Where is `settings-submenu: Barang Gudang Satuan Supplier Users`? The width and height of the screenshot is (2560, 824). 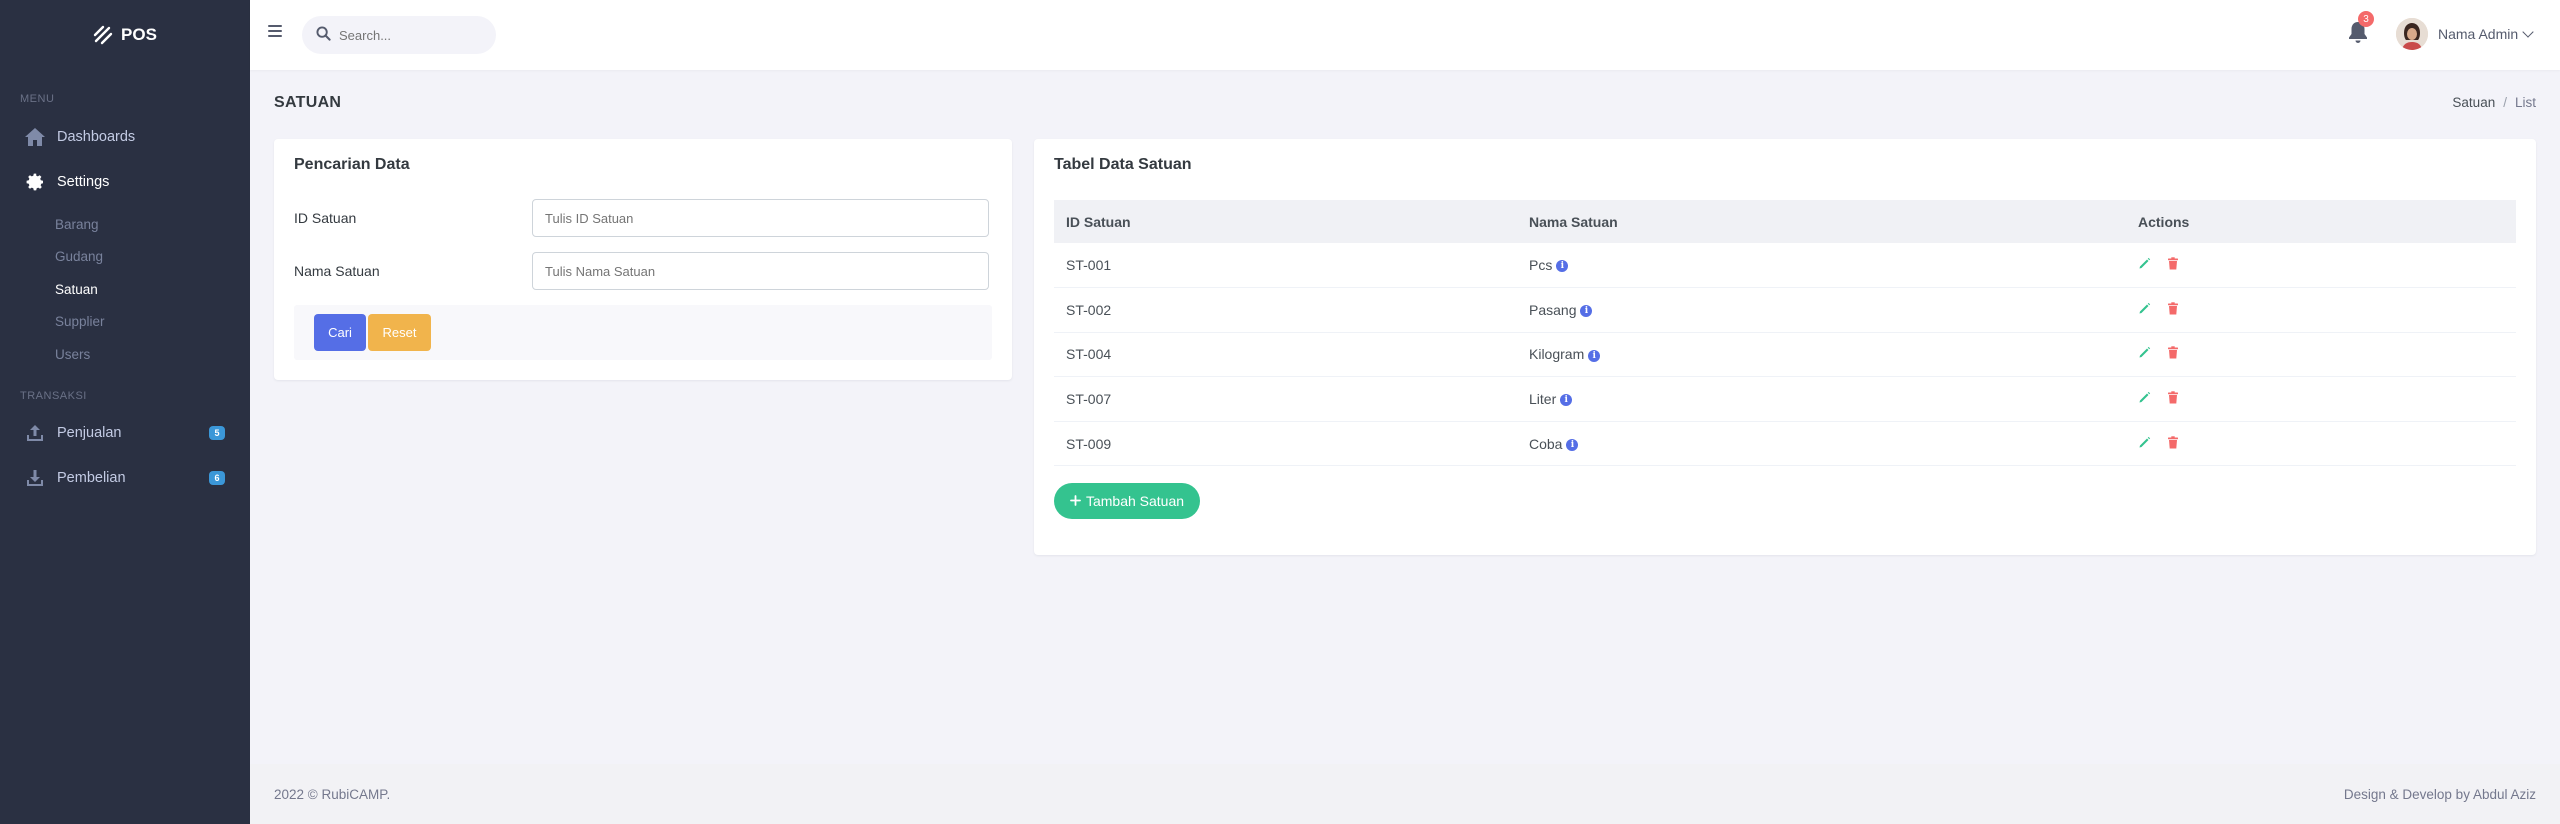 settings-submenu: Barang Gudang Satuan Supplier Users is located at coordinates (125, 289).